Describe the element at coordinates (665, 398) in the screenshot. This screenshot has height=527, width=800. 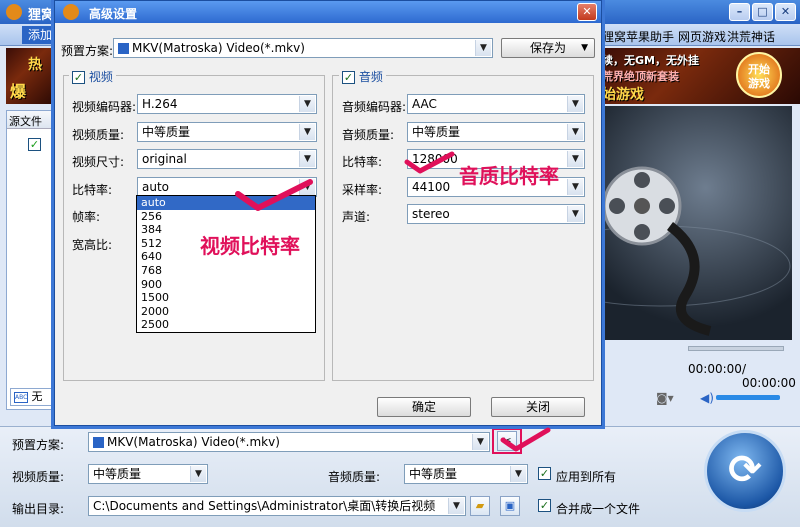
I see `camera-icon: ◙▾` at that location.